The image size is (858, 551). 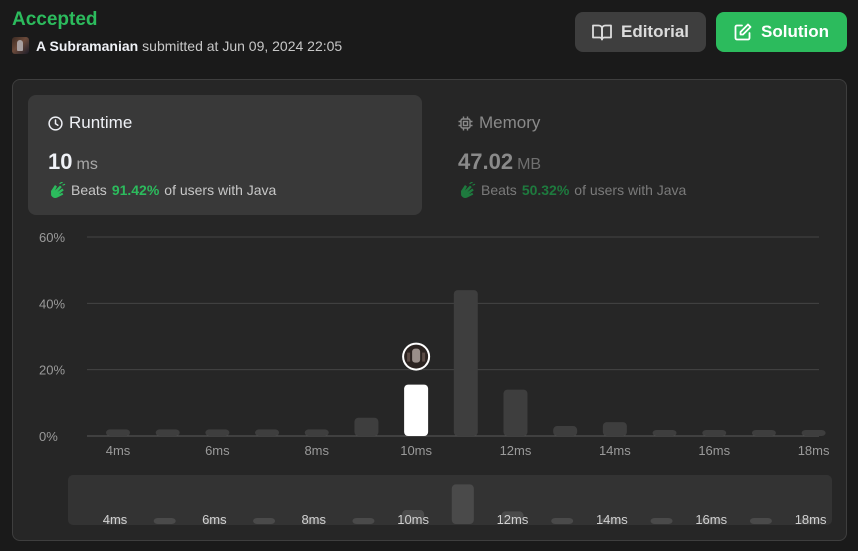 I want to click on editorial-button: Editorial, so click(x=640, y=32).